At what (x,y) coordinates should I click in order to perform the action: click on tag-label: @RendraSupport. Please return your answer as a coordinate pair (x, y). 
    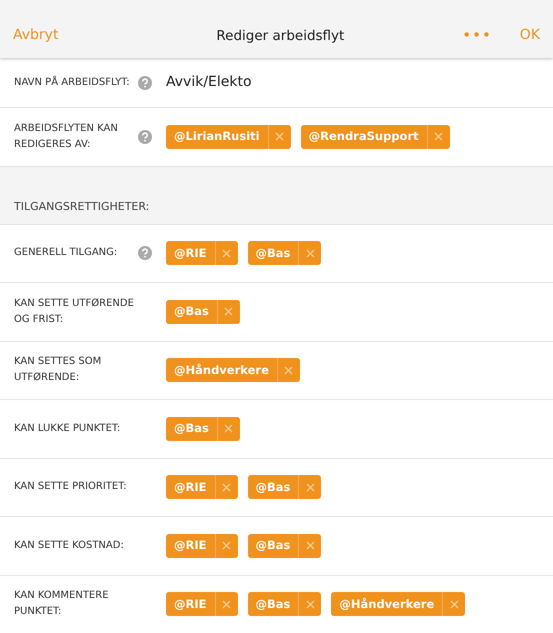
    Looking at the image, I should click on (364, 137).